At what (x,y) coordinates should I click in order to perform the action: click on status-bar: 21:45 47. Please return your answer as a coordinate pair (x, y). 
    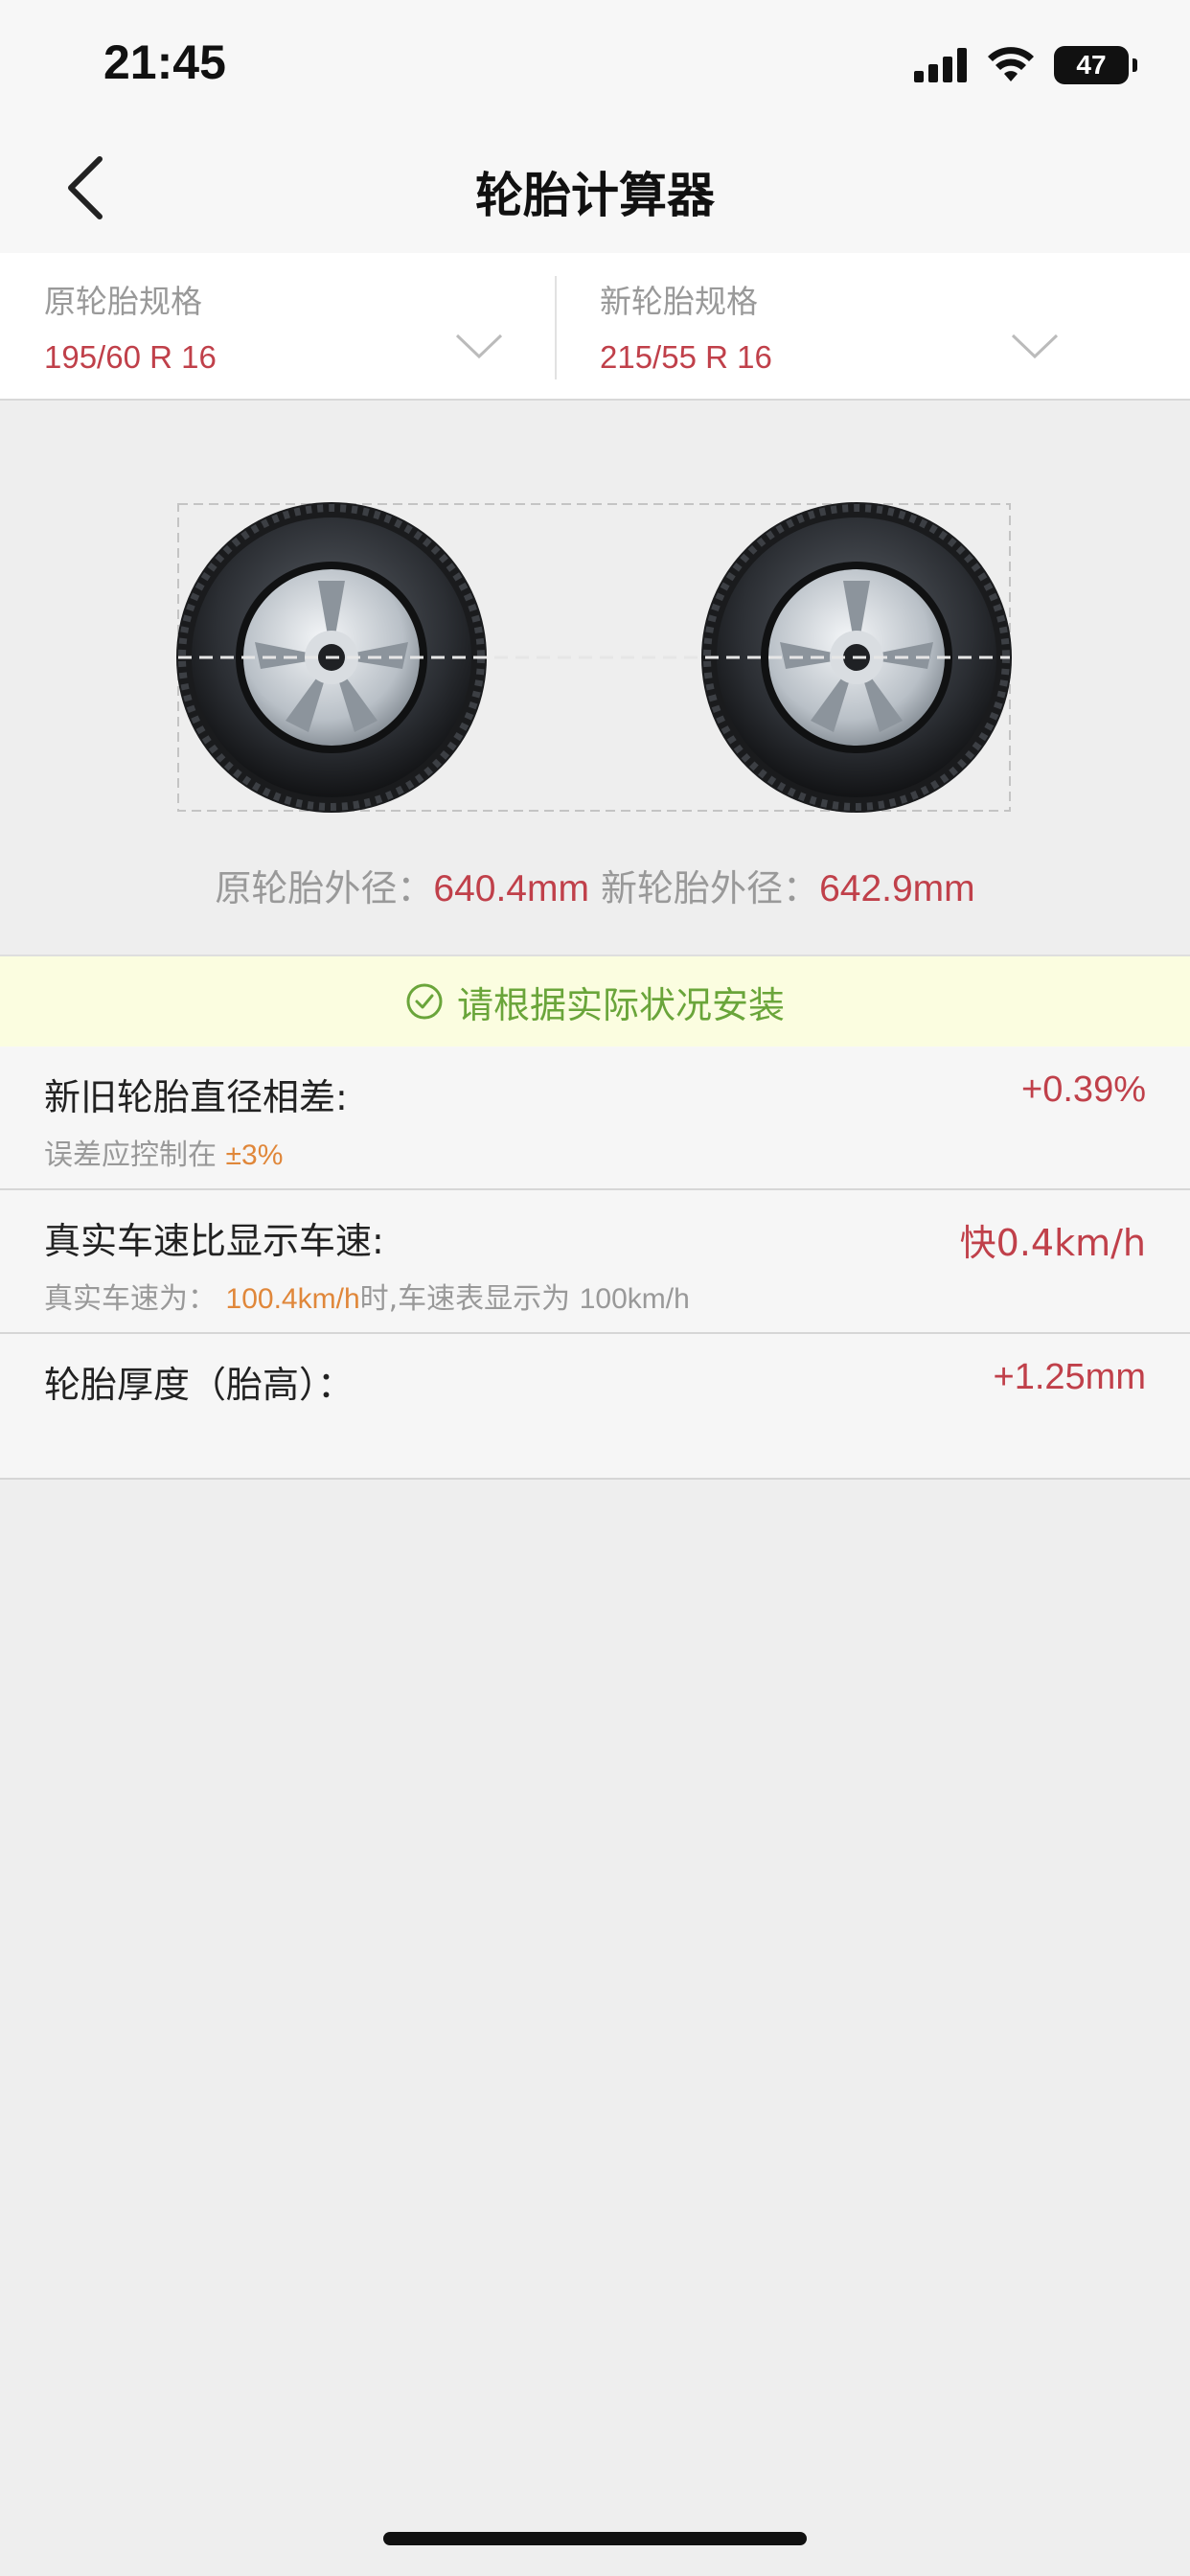
    Looking at the image, I should click on (595, 62).